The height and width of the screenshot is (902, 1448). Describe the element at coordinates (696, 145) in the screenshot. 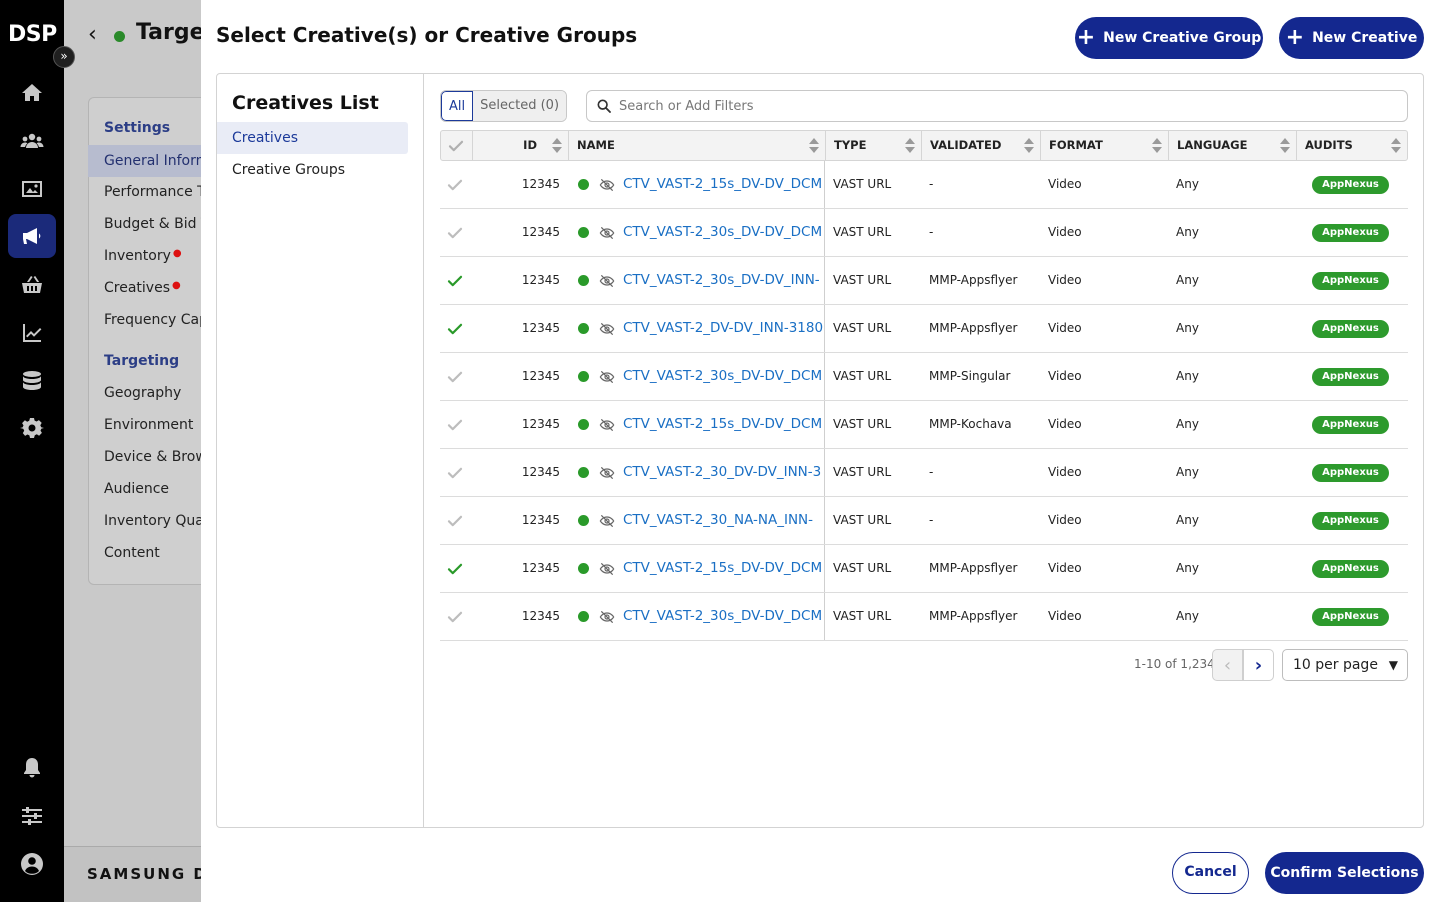

I see `column-name: NAME` at that location.